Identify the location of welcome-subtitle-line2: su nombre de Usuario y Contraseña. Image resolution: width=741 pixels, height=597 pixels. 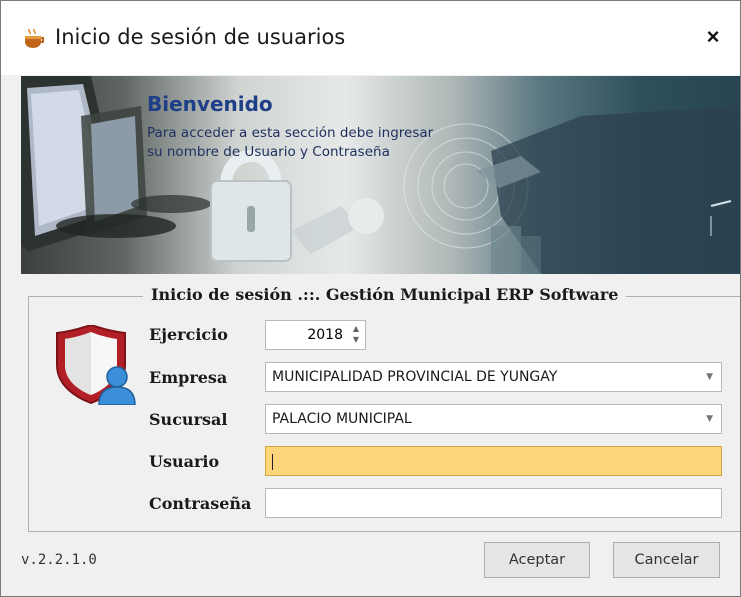
(268, 152).